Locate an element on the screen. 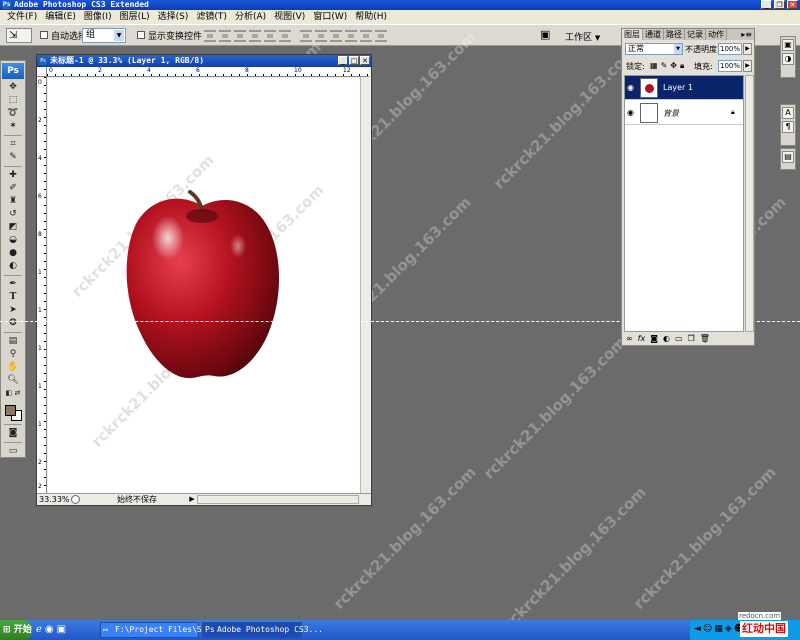 The height and width of the screenshot is (640, 800). menu-view: 视图(V) is located at coordinates (289, 17).